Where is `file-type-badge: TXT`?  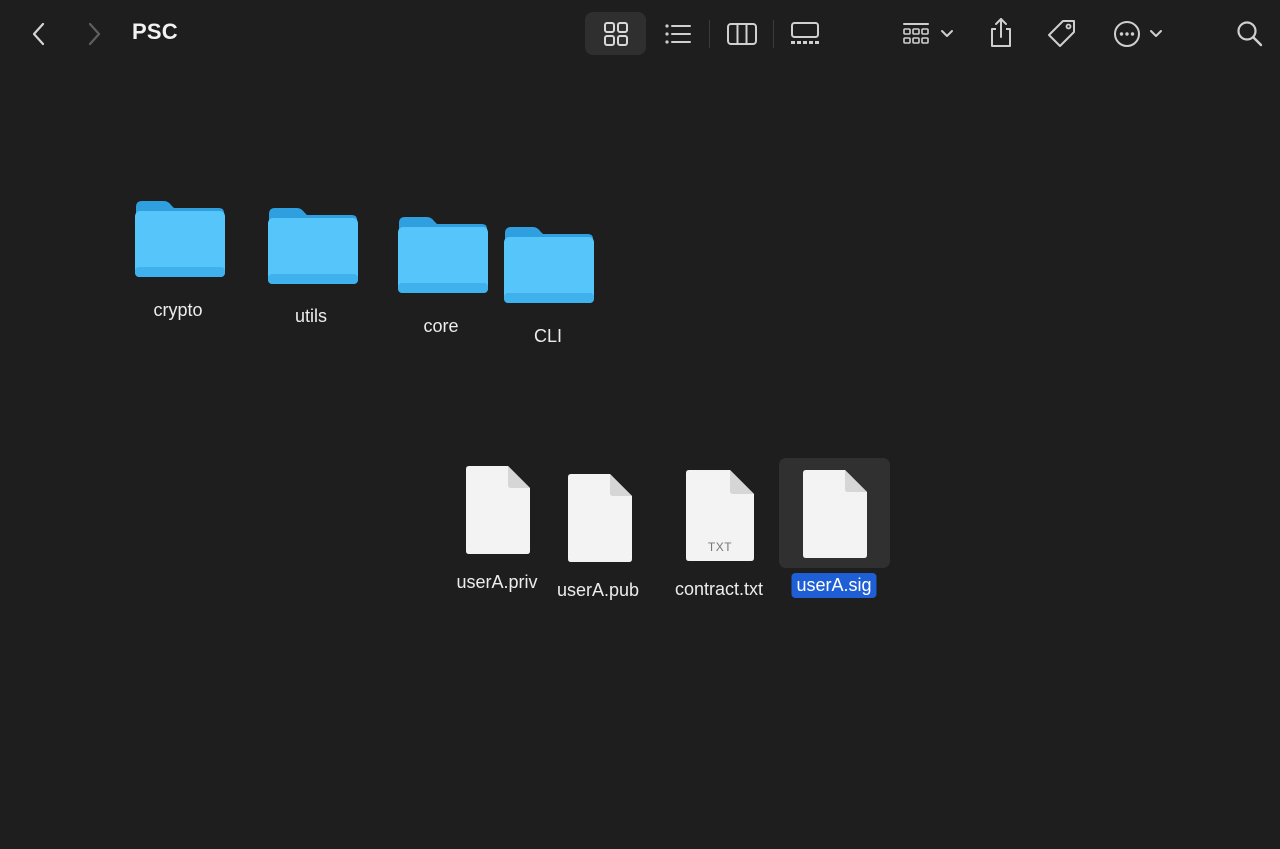 file-type-badge: TXT is located at coordinates (720, 547).